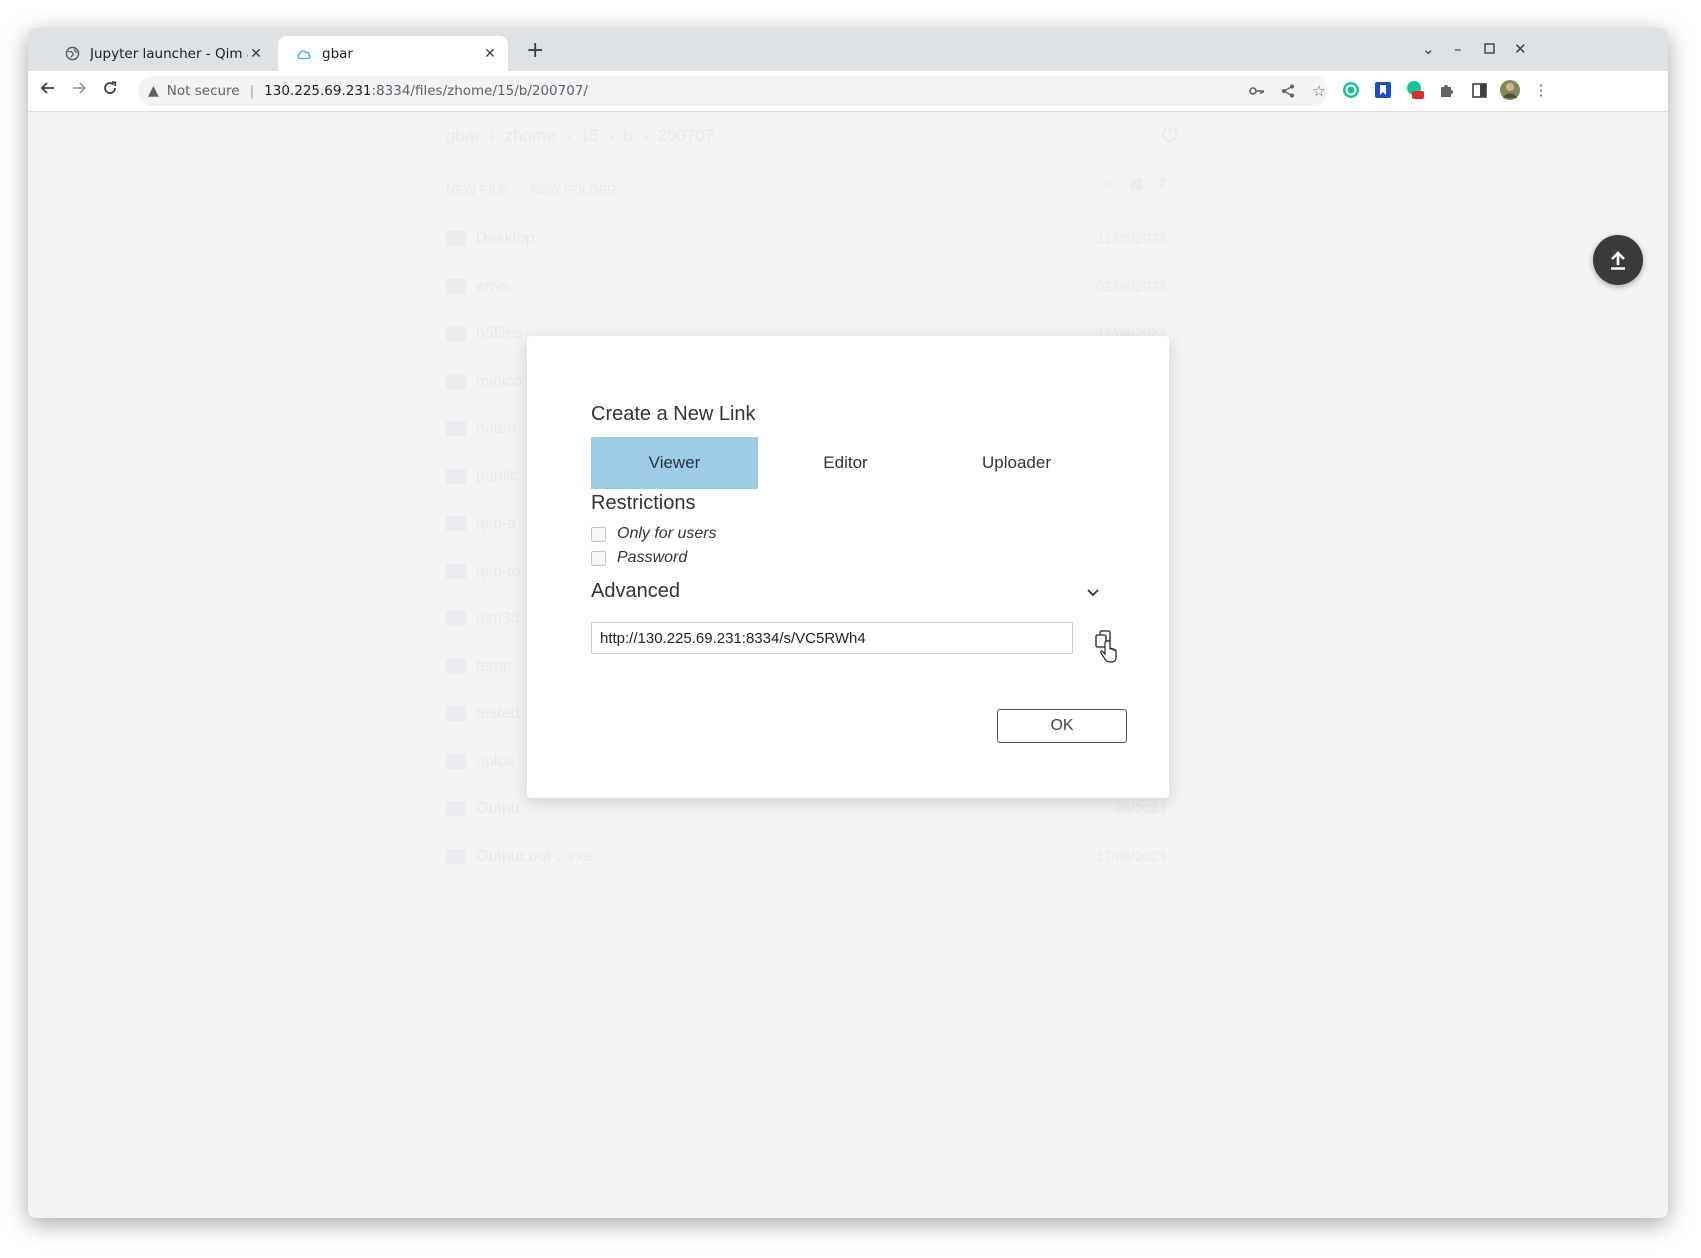  I want to click on advanced-heading: Advanced, so click(635, 591).